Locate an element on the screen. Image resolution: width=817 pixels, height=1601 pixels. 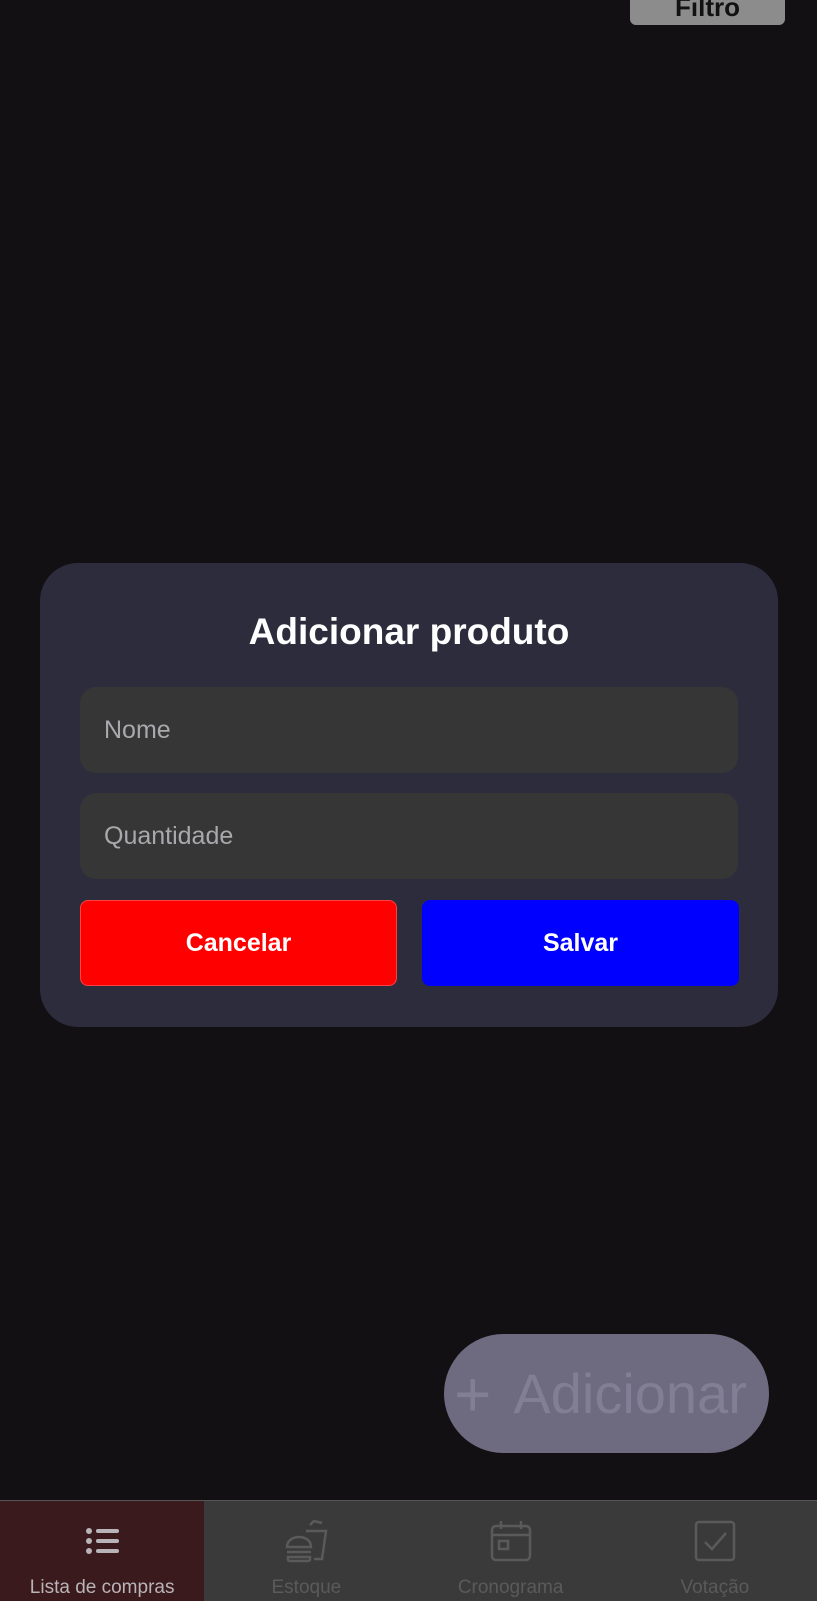
name-input is located at coordinates (409, 730).